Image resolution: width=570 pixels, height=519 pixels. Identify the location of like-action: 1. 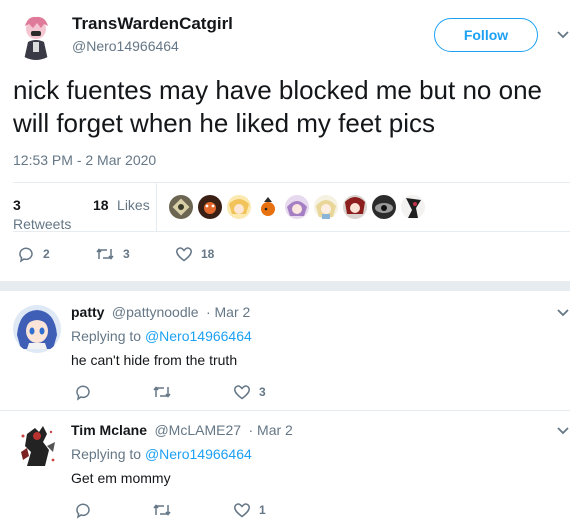
(249, 510).